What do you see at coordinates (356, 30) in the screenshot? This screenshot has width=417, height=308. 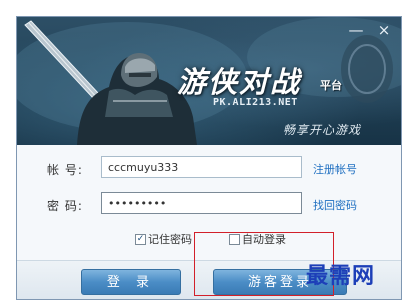 I see `minimize-button: —` at bounding box center [356, 30].